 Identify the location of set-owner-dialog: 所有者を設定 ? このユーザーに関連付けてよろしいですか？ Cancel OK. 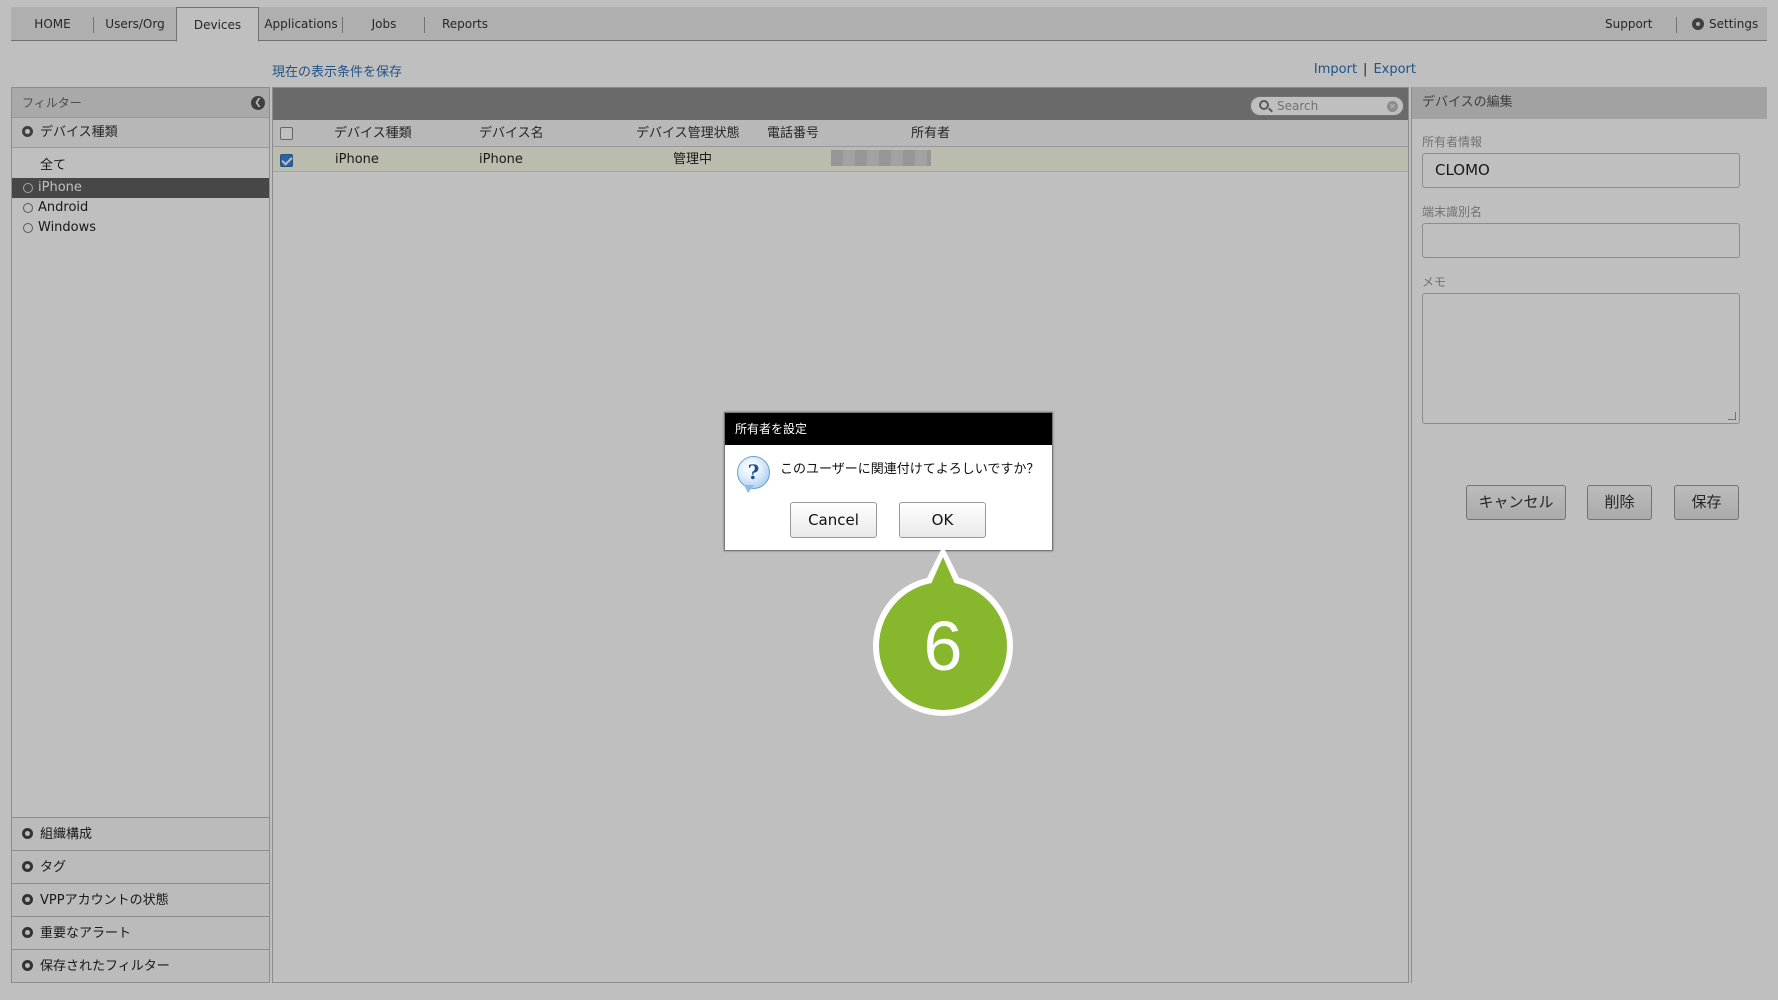
(888, 481).